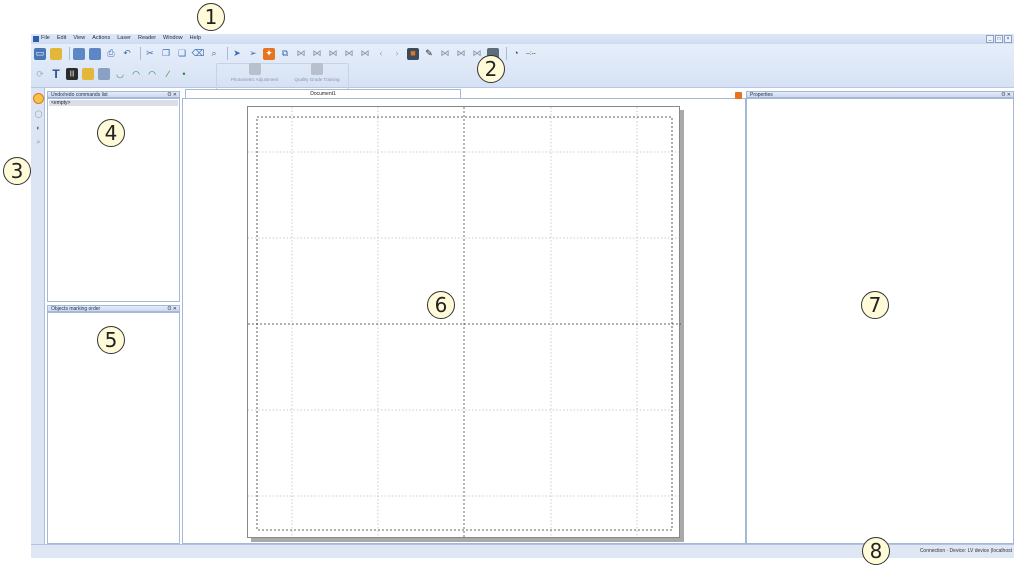 The width and height of the screenshot is (1014, 566). I want to click on point-icon: •, so click(184, 74).